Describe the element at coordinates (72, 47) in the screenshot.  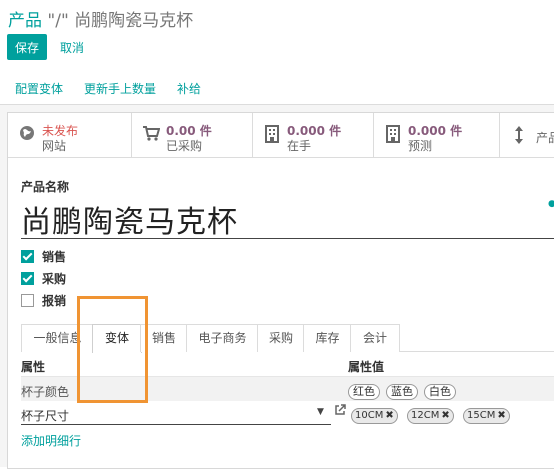
I see `cancel-button: 取消` at that location.